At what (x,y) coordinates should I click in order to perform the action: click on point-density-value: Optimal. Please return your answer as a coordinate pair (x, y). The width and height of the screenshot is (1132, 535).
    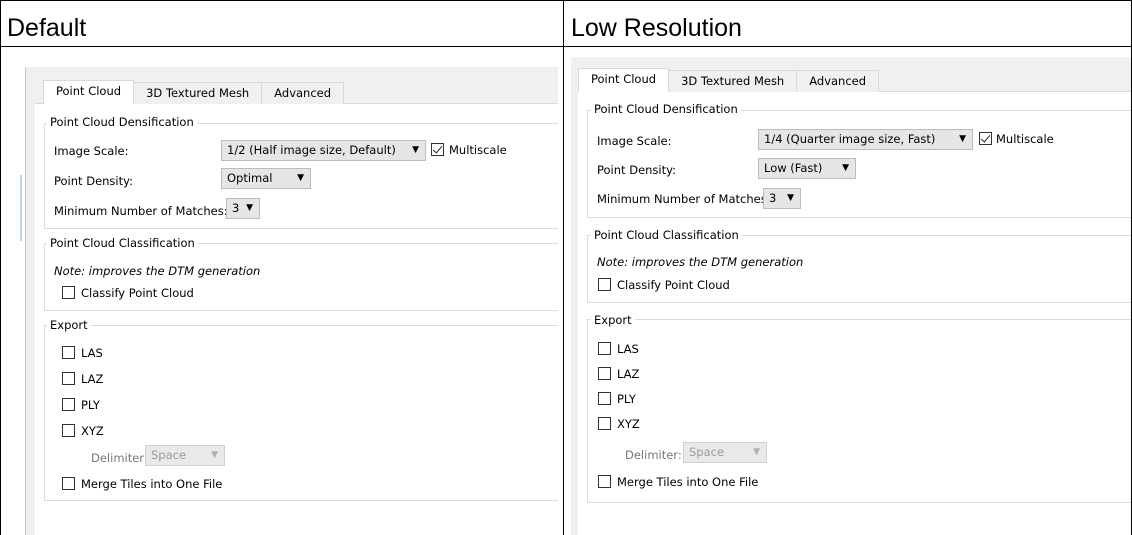
    Looking at the image, I should click on (250, 178).